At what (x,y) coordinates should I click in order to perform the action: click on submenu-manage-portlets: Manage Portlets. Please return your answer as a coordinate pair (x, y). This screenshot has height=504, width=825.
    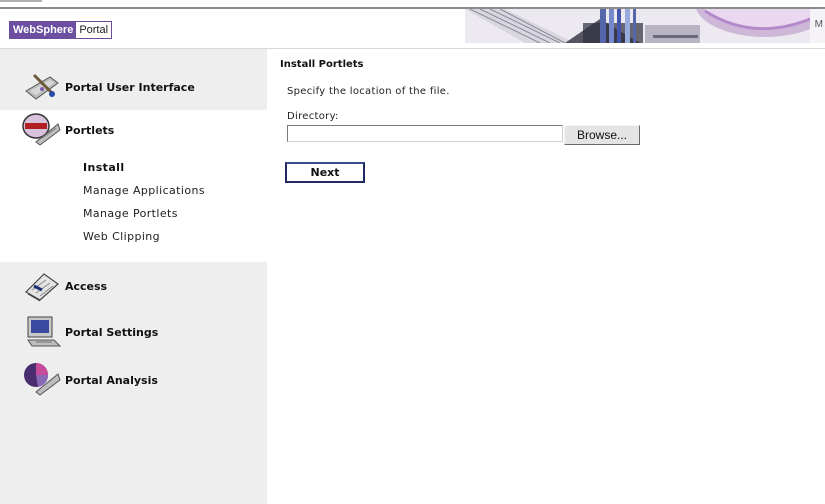
    Looking at the image, I should click on (130, 213).